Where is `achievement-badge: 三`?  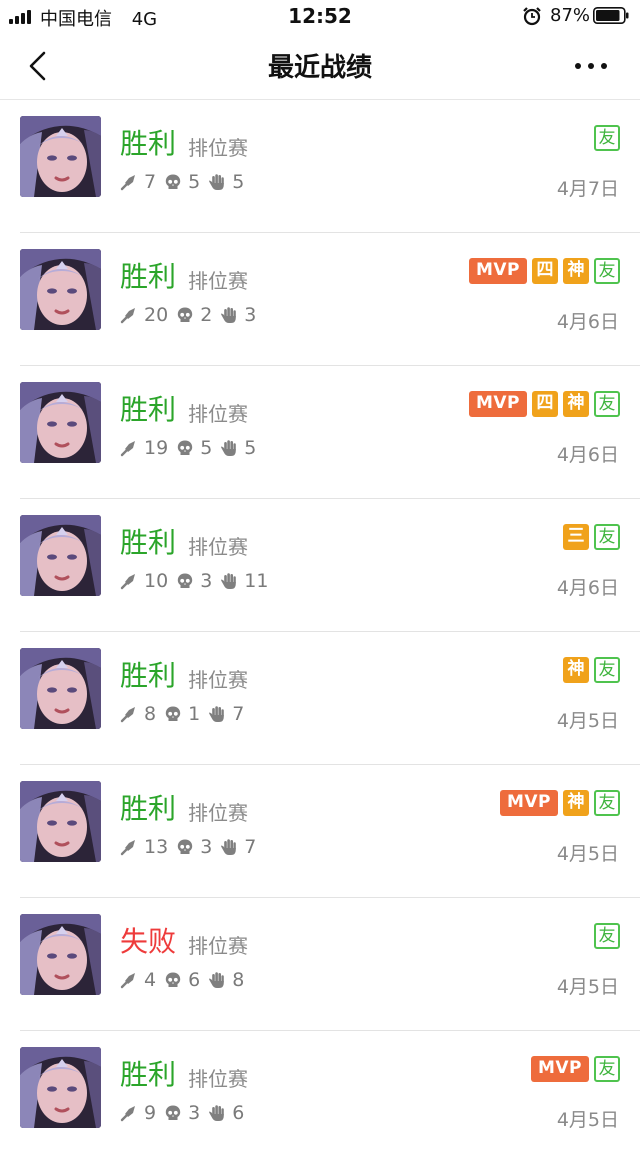 achievement-badge: 三 is located at coordinates (576, 537).